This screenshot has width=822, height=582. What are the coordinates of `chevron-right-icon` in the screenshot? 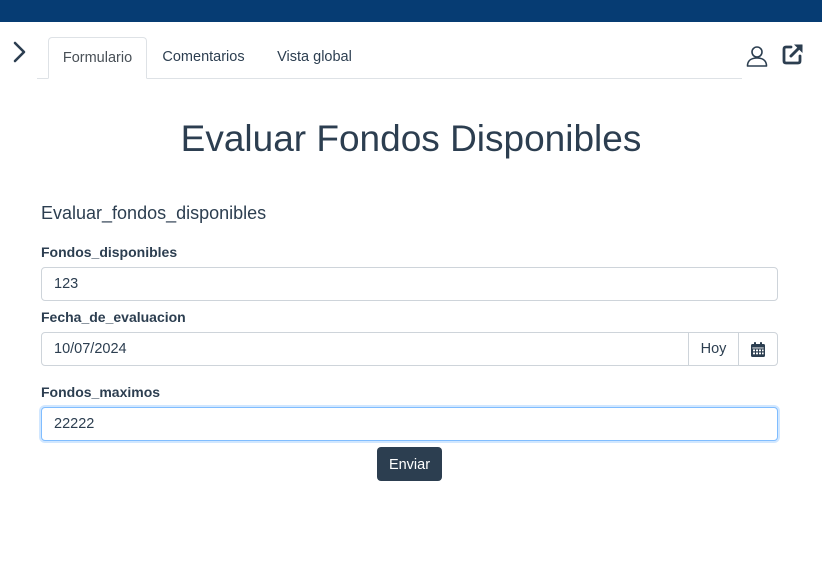 It's located at (19, 52).